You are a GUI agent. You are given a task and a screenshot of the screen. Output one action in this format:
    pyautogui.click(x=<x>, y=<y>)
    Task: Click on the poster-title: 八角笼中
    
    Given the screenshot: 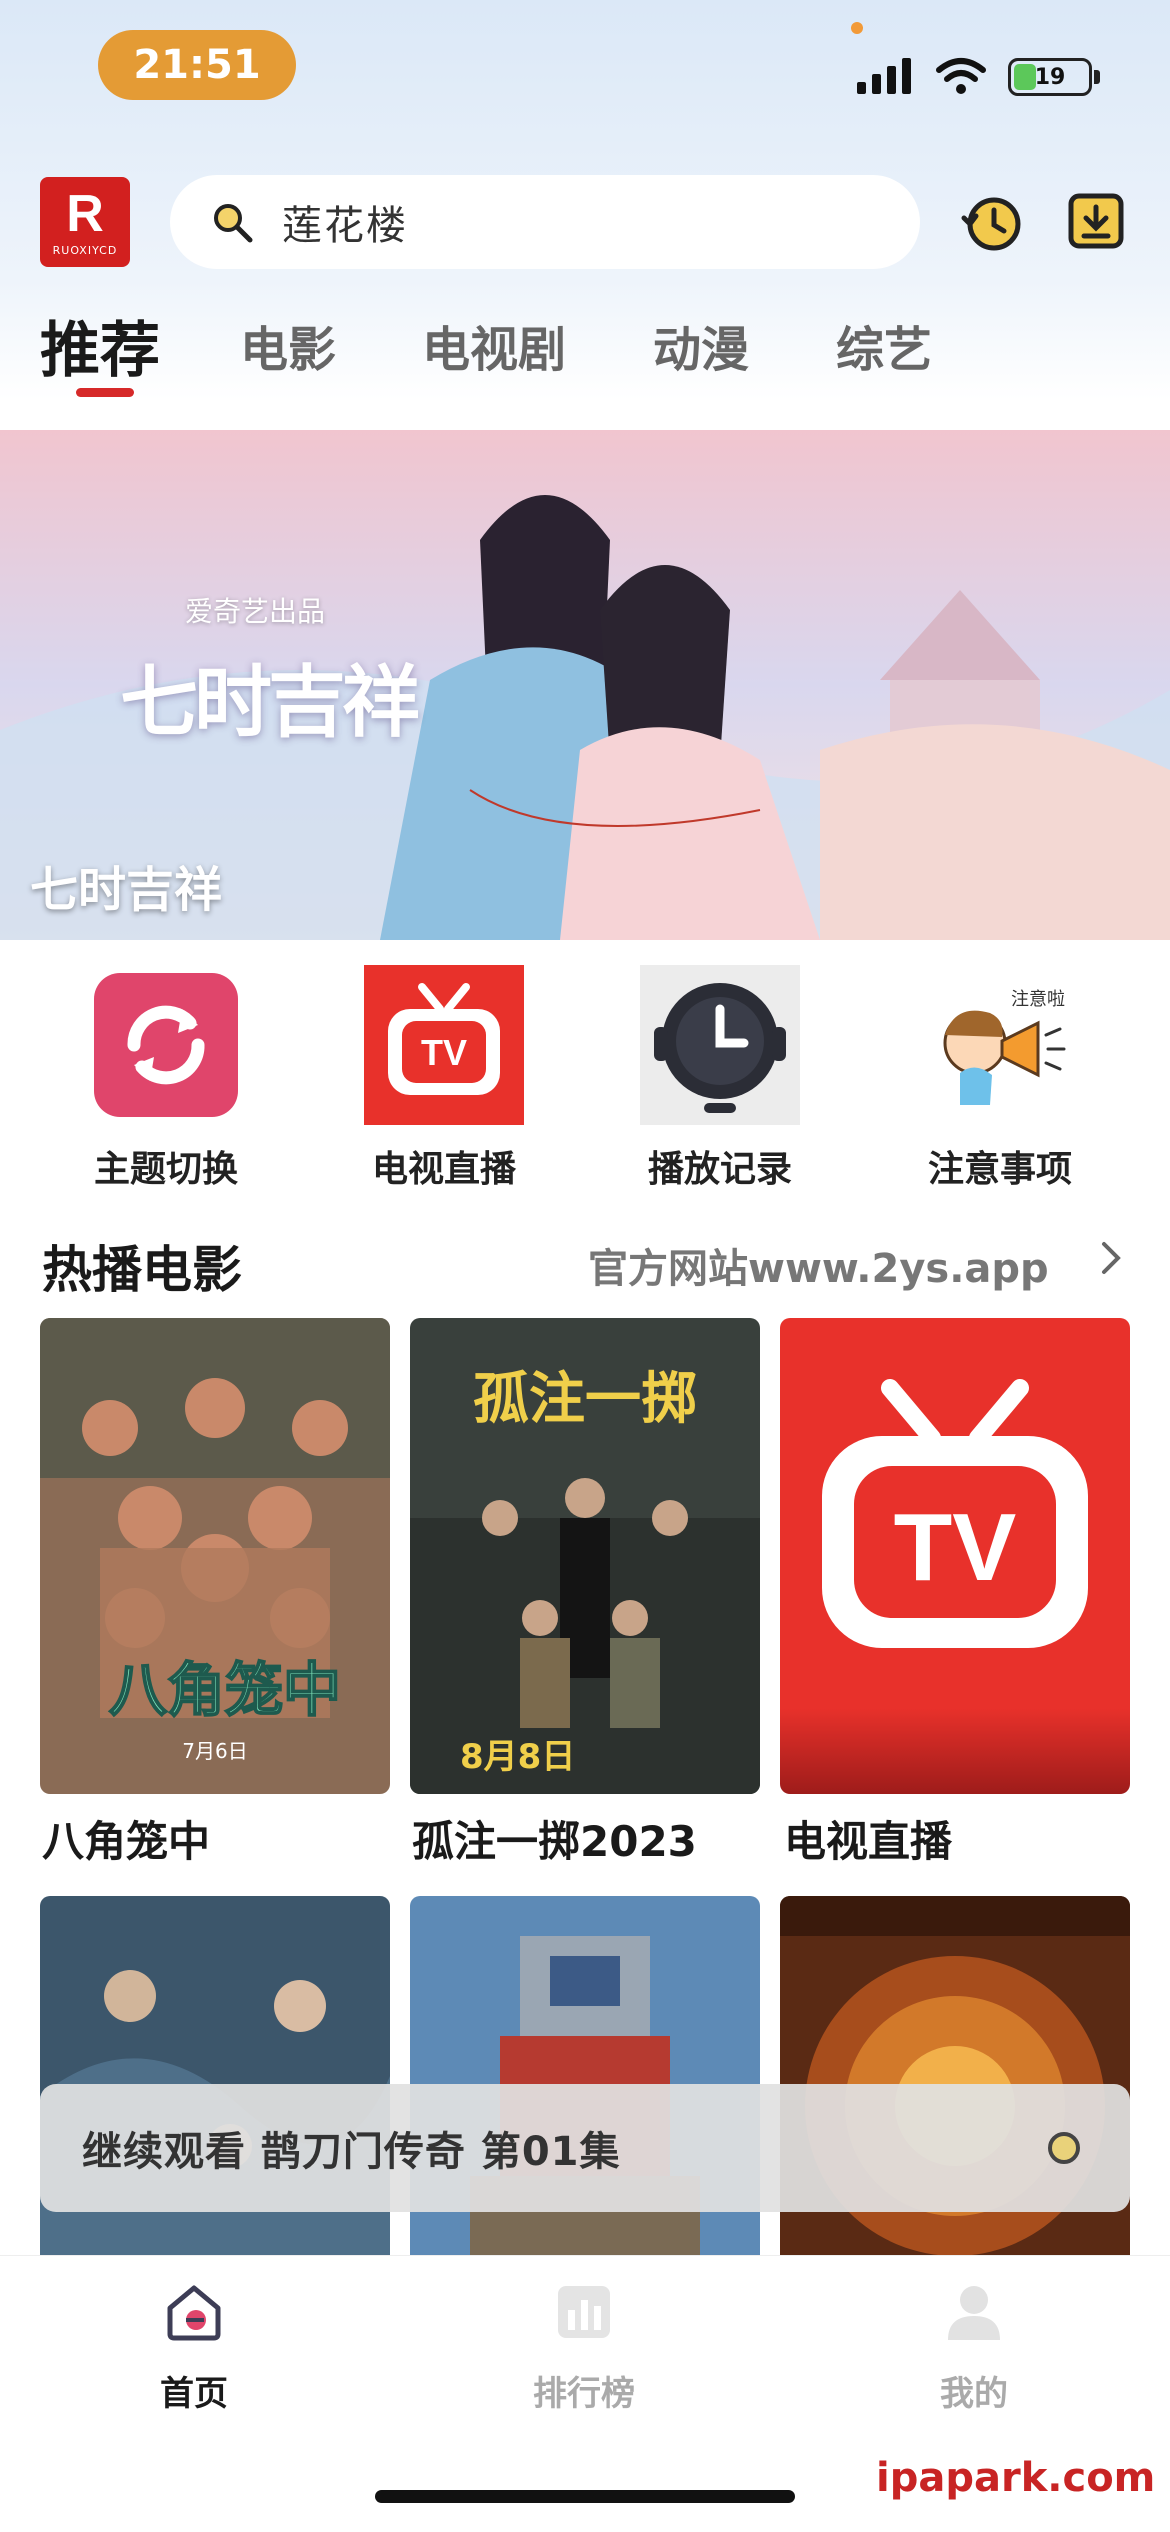 What is the action you would take?
    pyautogui.click(x=126, y=1838)
    